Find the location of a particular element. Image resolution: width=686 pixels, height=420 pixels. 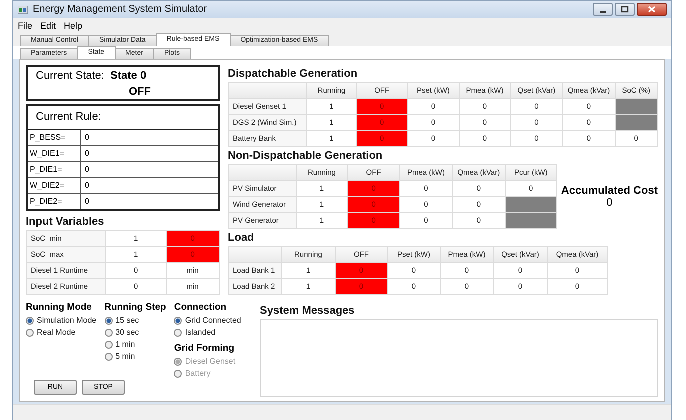

rule-label: Current Rule: is located at coordinates (123, 118).